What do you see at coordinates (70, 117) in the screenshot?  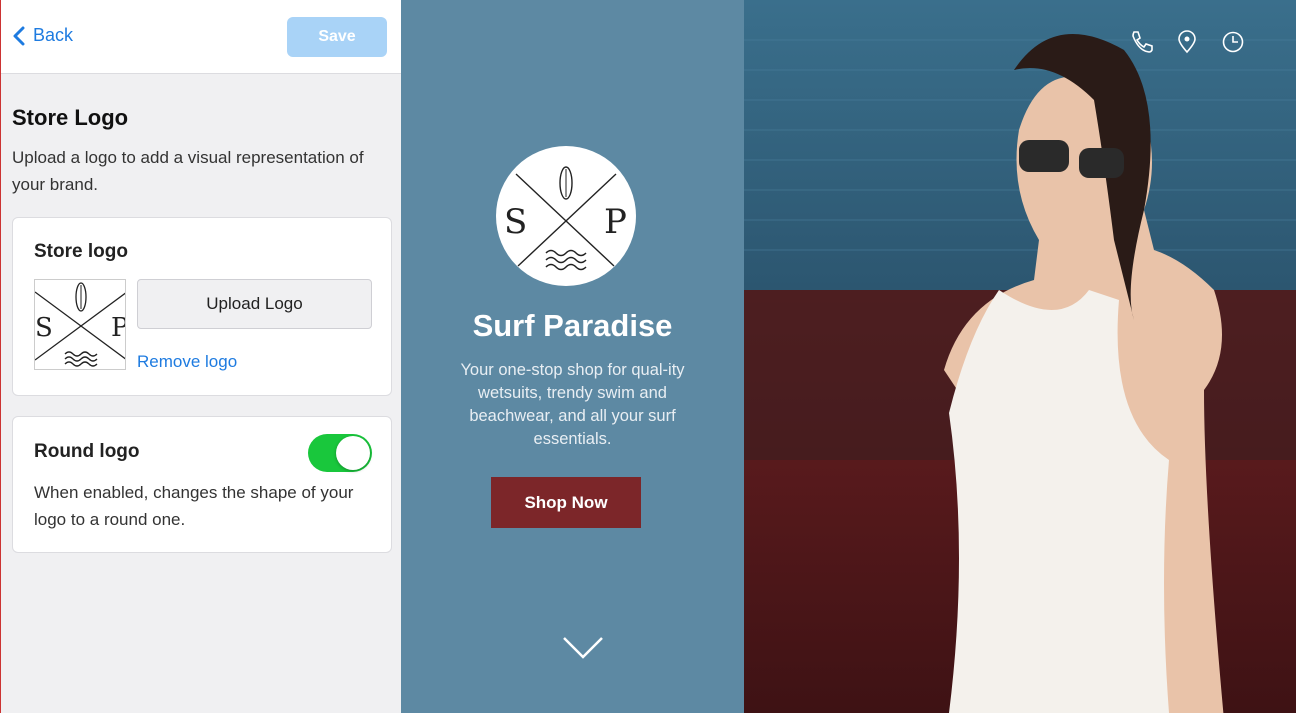 I see `section-title: Store Logo` at bounding box center [70, 117].